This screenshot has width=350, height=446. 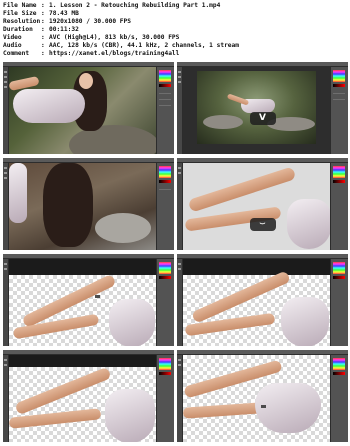 I want to click on hair, so click(x=68, y=205).